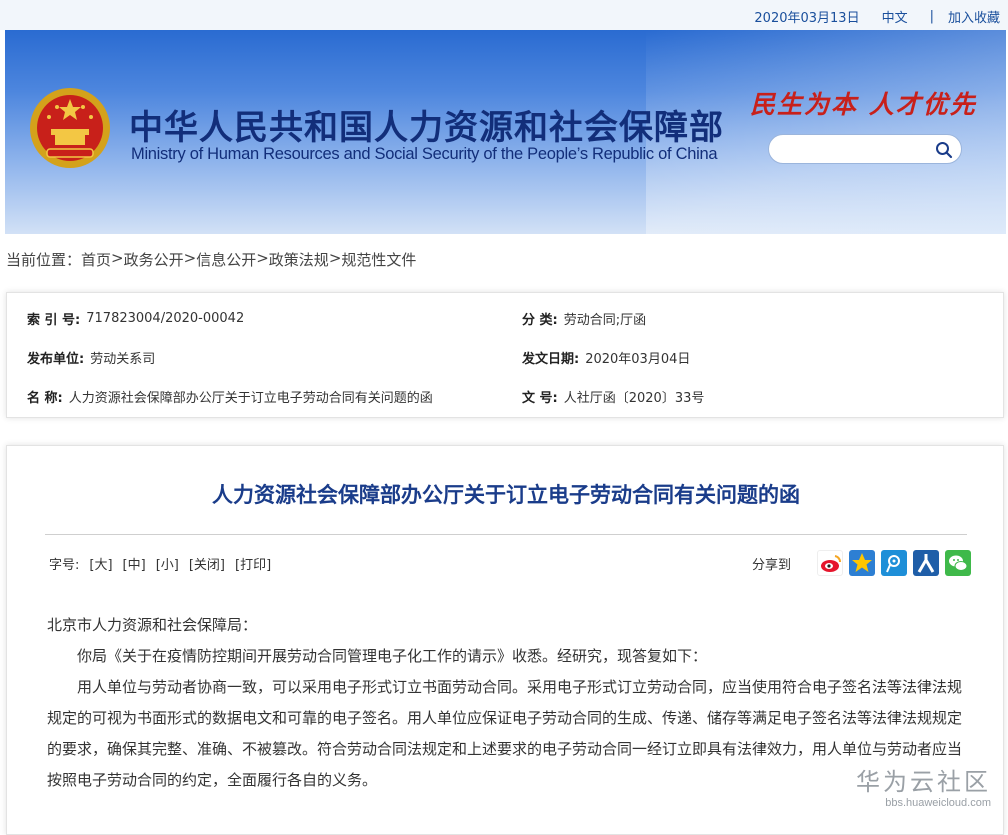 The height and width of the screenshot is (835, 1008). What do you see at coordinates (506, 534) in the screenshot?
I see `title-divider` at bounding box center [506, 534].